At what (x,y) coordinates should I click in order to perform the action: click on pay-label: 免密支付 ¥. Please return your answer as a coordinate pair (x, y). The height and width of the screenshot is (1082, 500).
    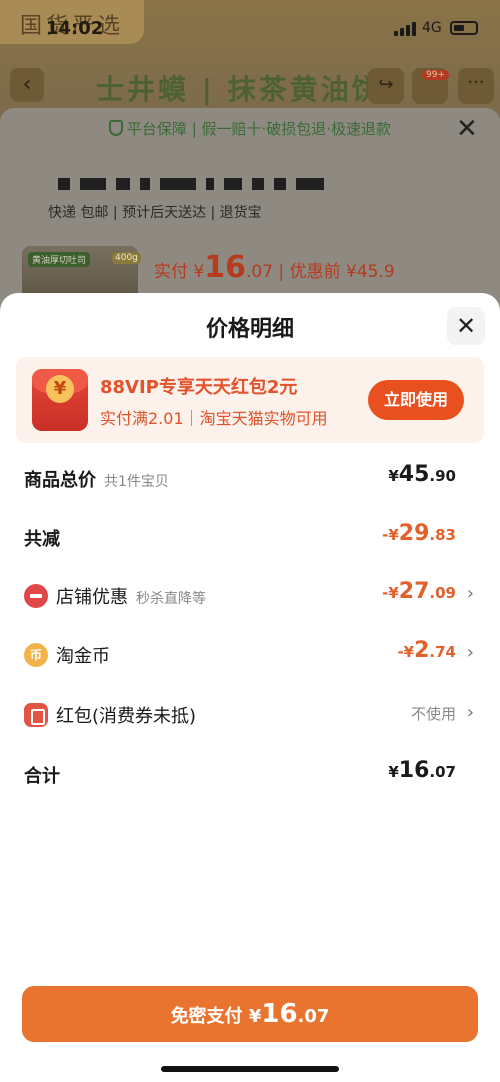
    Looking at the image, I should click on (216, 1016).